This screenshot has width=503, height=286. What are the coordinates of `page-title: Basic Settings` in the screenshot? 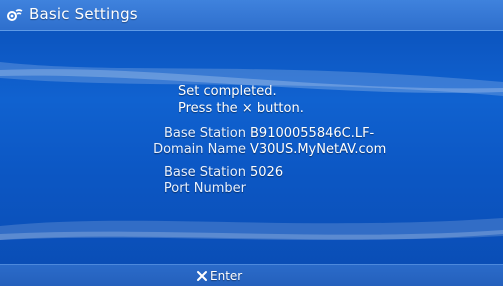 It's located at (83, 14).